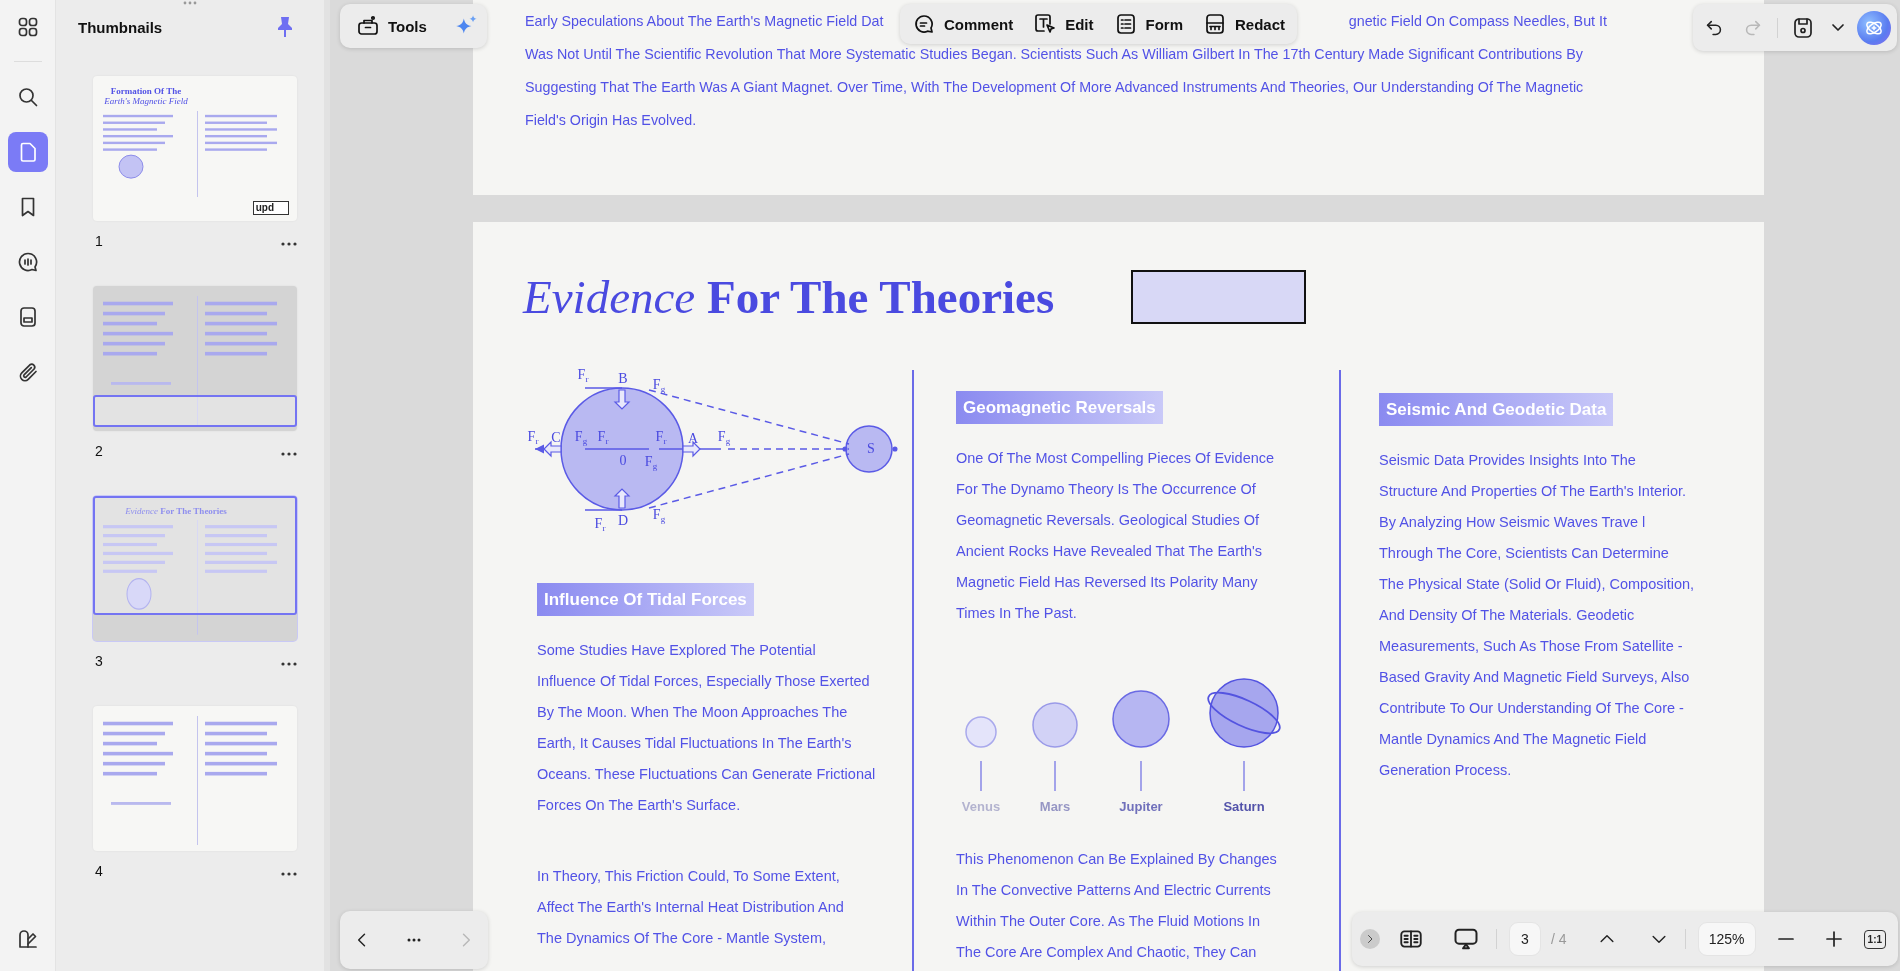 This screenshot has width=1900, height=971. I want to click on planet-label: Jupiter, so click(1141, 806).